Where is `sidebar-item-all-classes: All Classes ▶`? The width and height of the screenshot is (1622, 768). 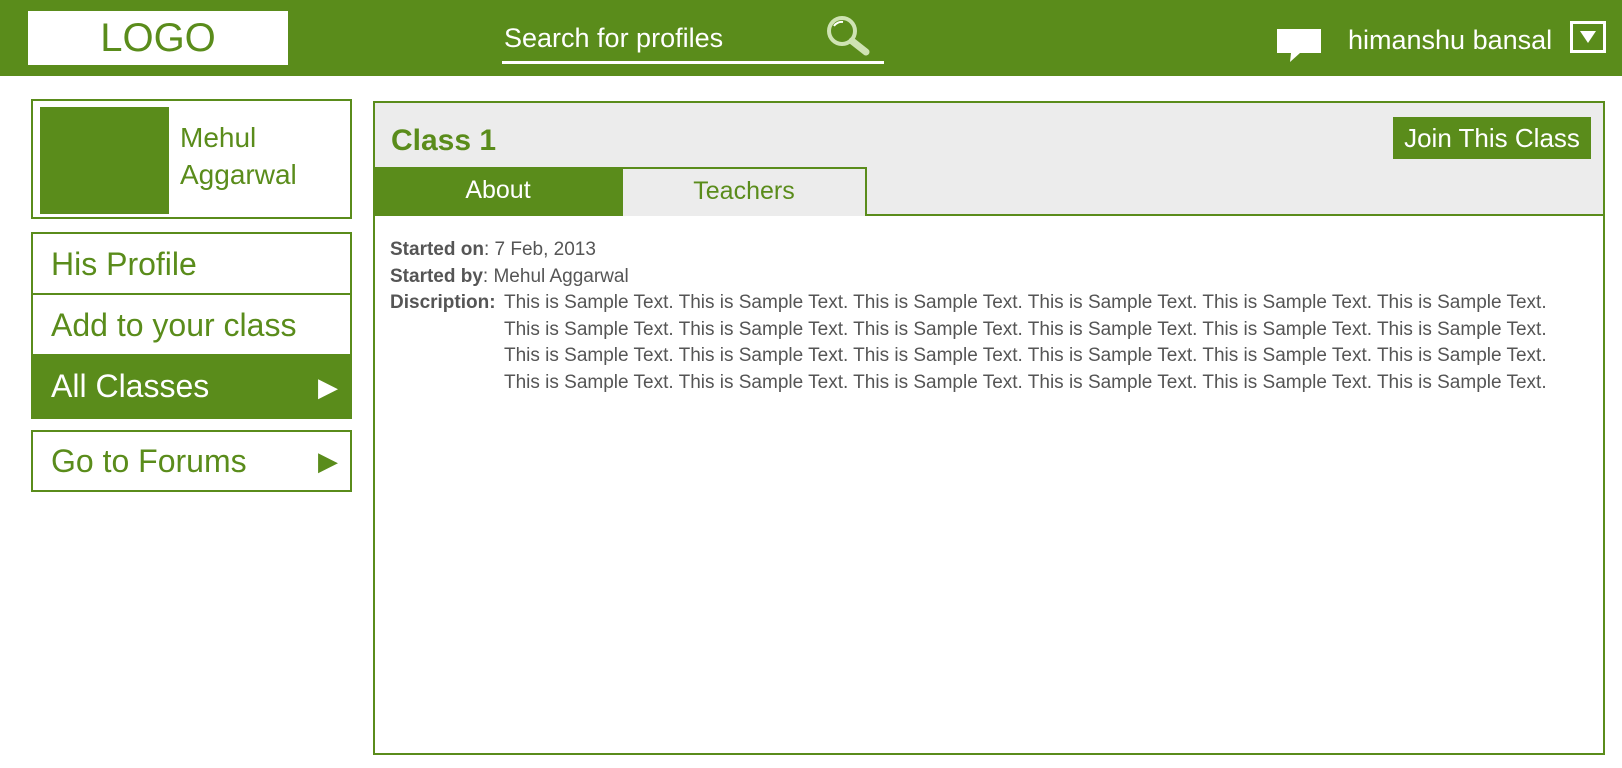
sidebar-item-all-classes: All Classes ▶ is located at coordinates (191, 386).